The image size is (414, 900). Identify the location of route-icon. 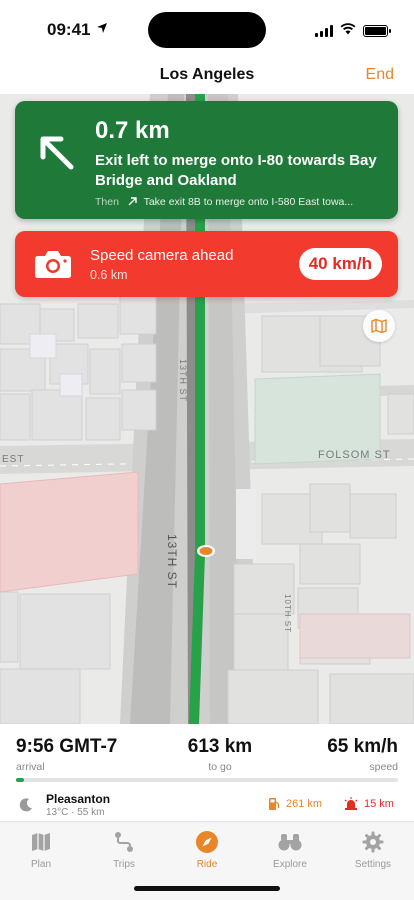
(124, 842).